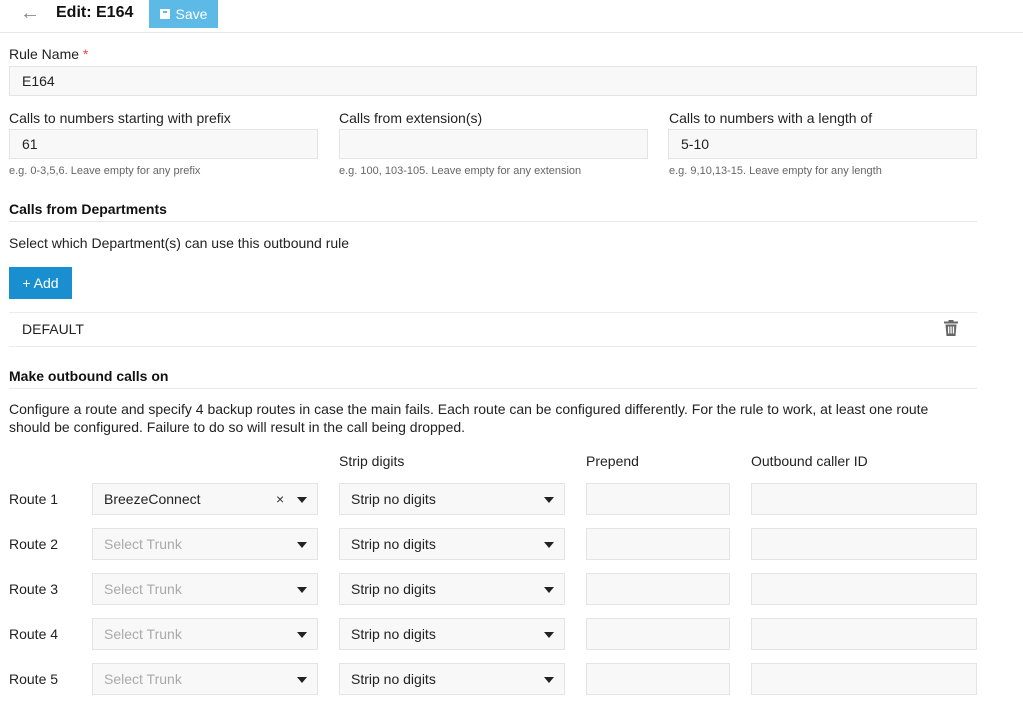  Describe the element at coordinates (105, 171) in the screenshot. I see `prefix-hint: e.g. 0-3,5,6. Leave empty for any prefix` at that location.